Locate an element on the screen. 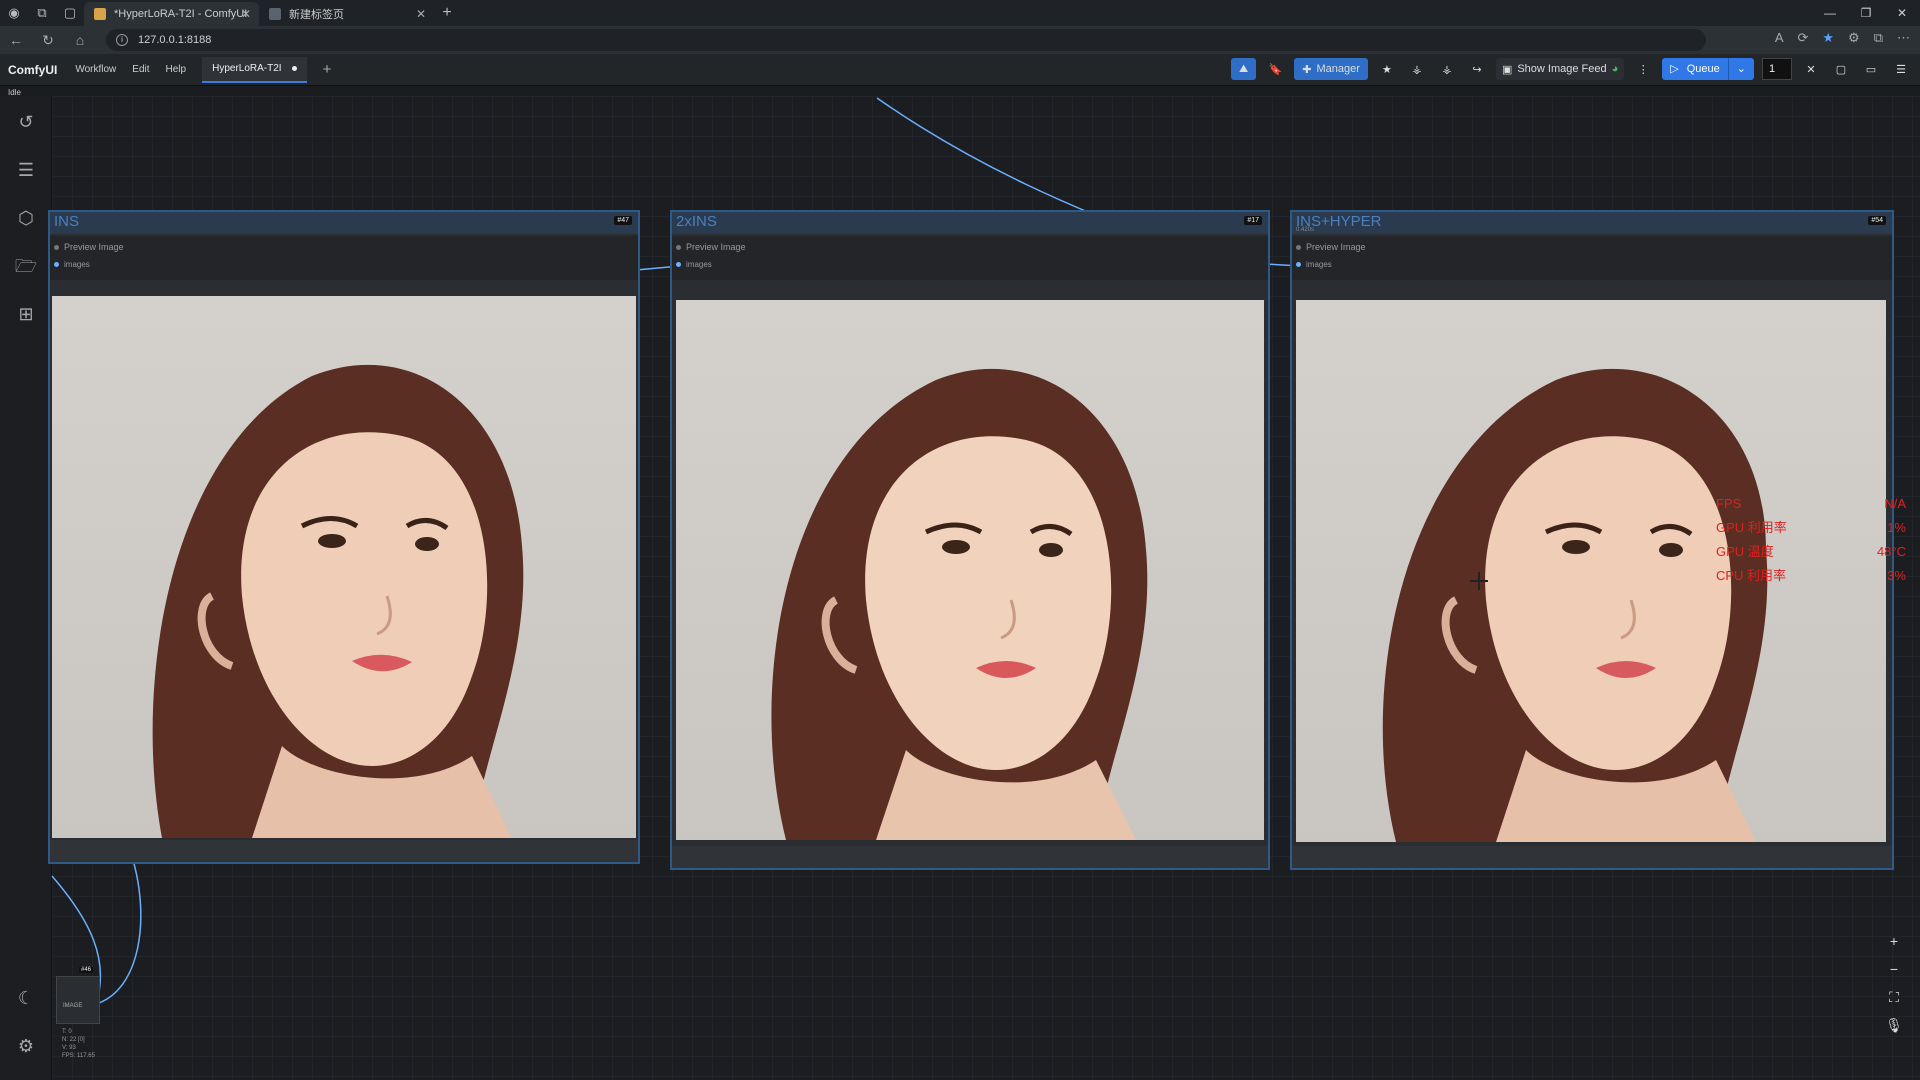  node-title: 2xINS is located at coordinates (970, 223).